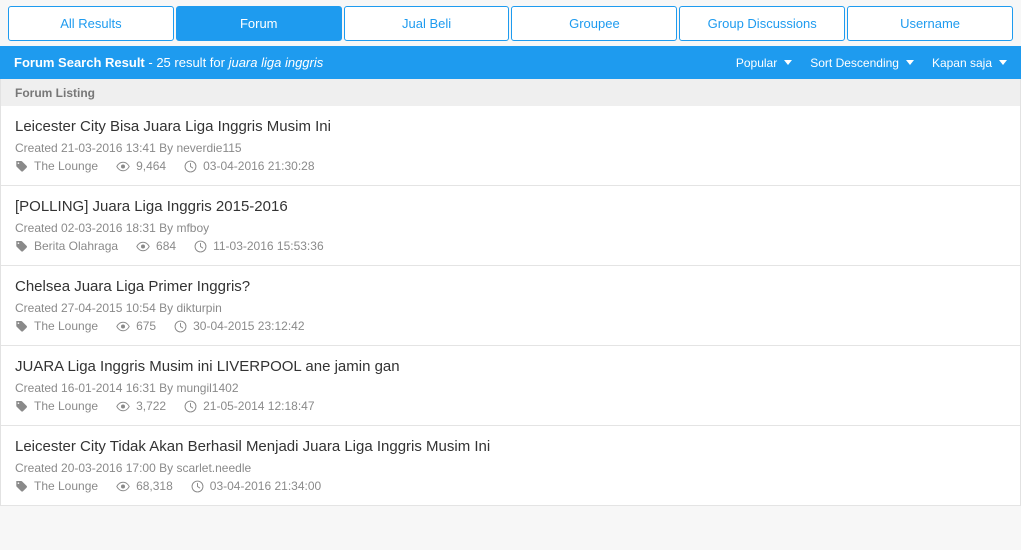 This screenshot has height=550, width=1021. What do you see at coordinates (265, 486) in the screenshot?
I see `result-last-post-text: 03-04-2016 21:34:00` at bounding box center [265, 486].